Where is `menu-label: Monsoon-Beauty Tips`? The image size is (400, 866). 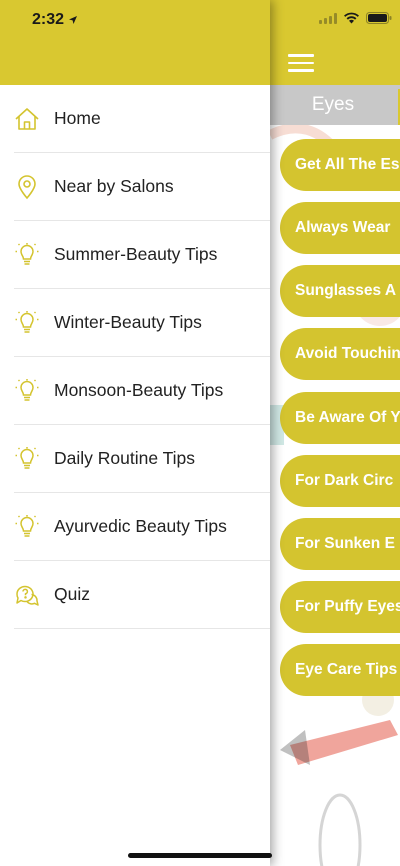 menu-label: Monsoon-Beauty Tips is located at coordinates (139, 390).